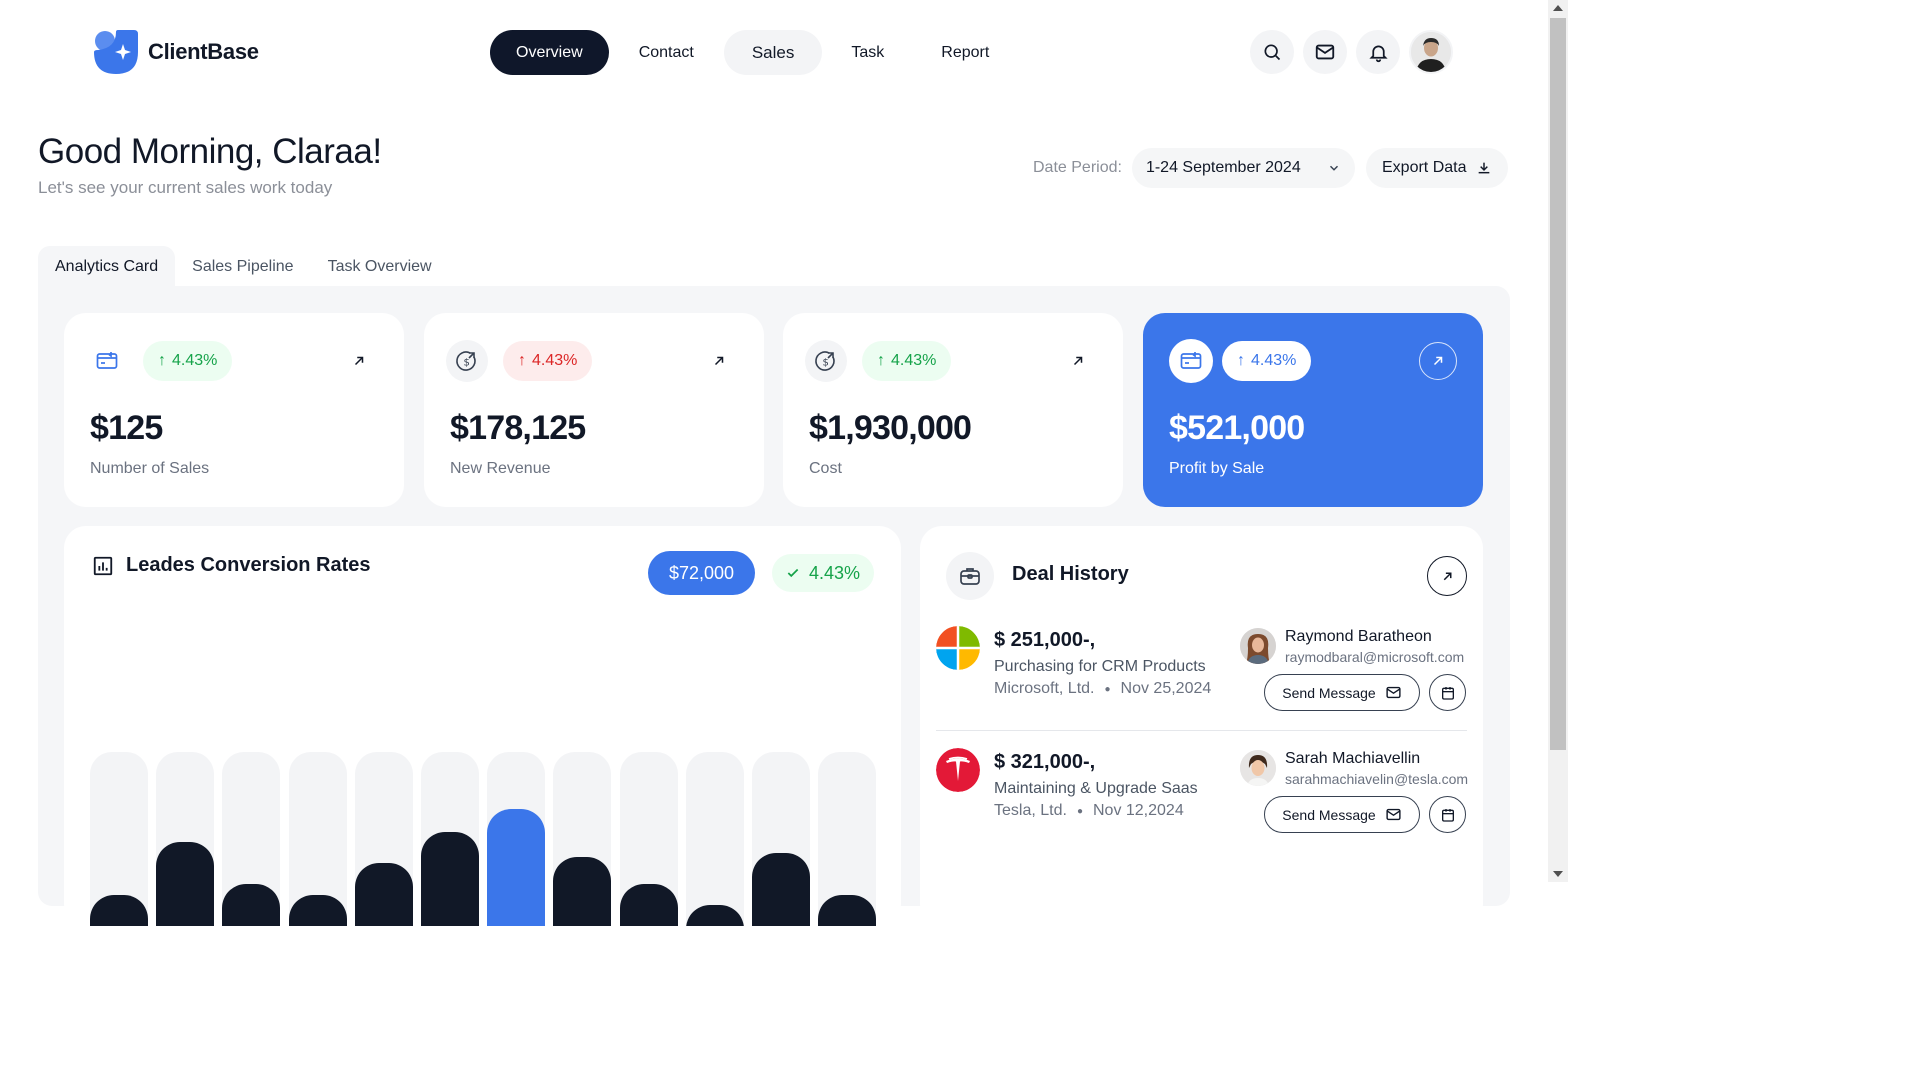  I want to click on stat-card-profit-by-sale: ↑ 4.43% $521,000 Profit by Sale, so click(1313, 410).